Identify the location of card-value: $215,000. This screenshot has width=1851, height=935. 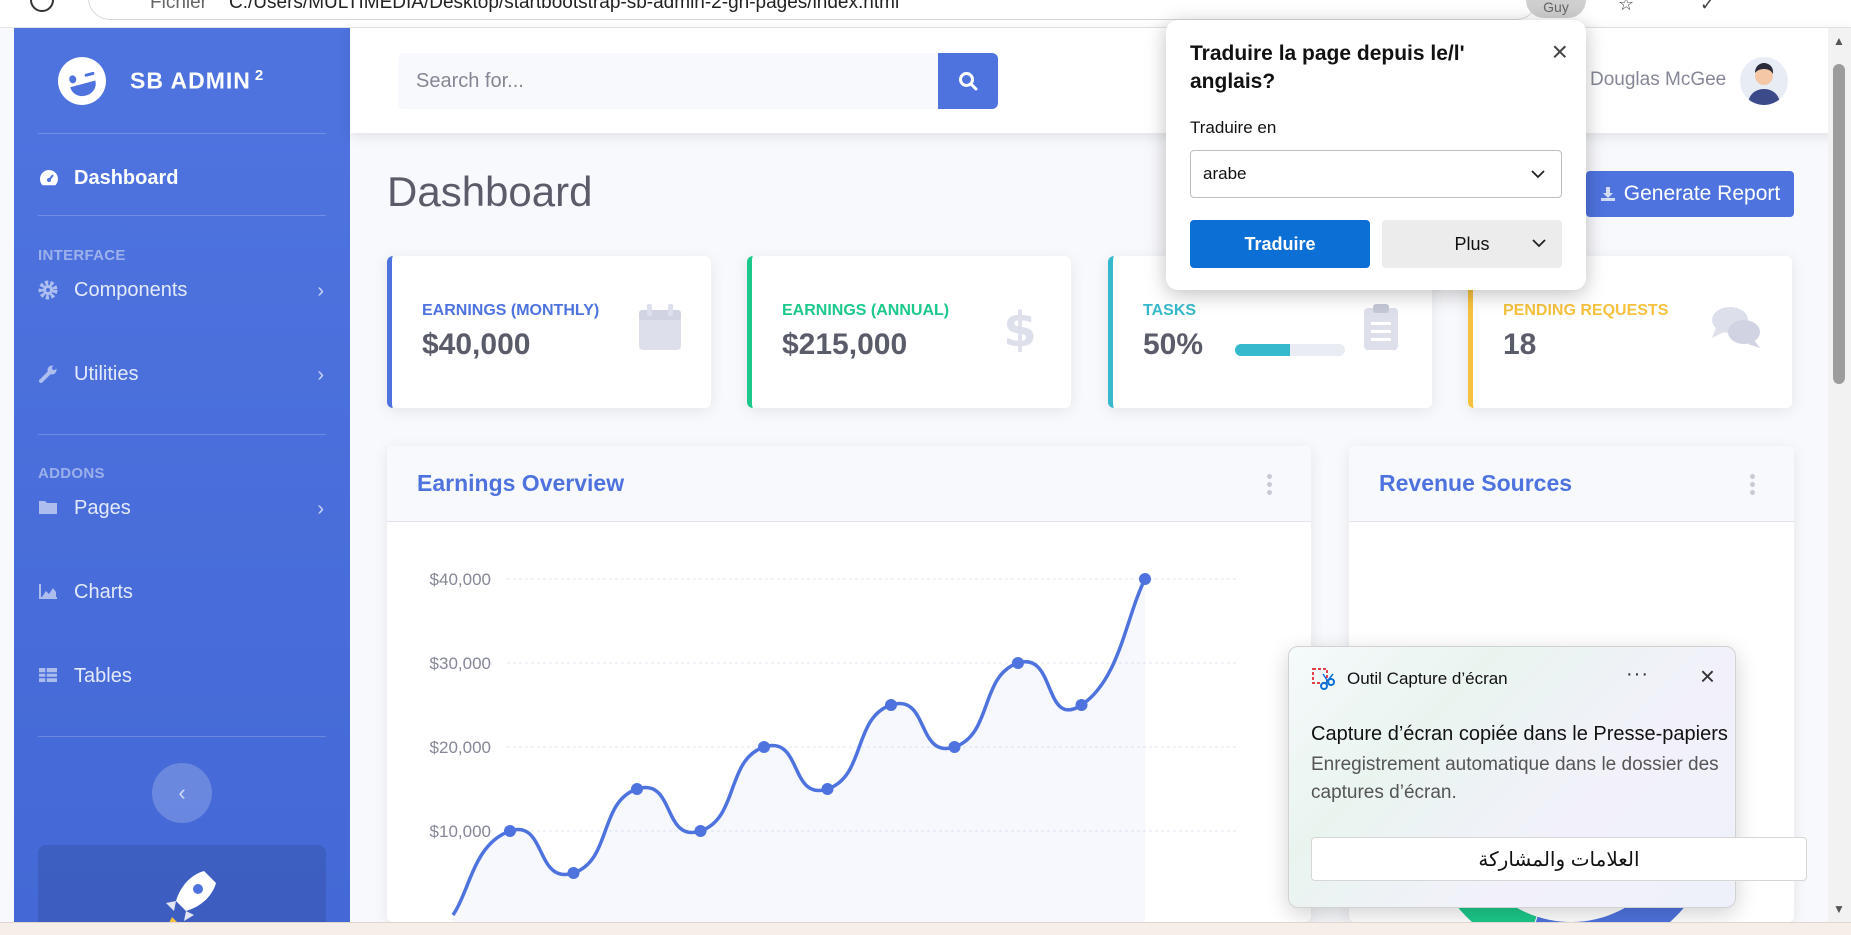
(845, 344).